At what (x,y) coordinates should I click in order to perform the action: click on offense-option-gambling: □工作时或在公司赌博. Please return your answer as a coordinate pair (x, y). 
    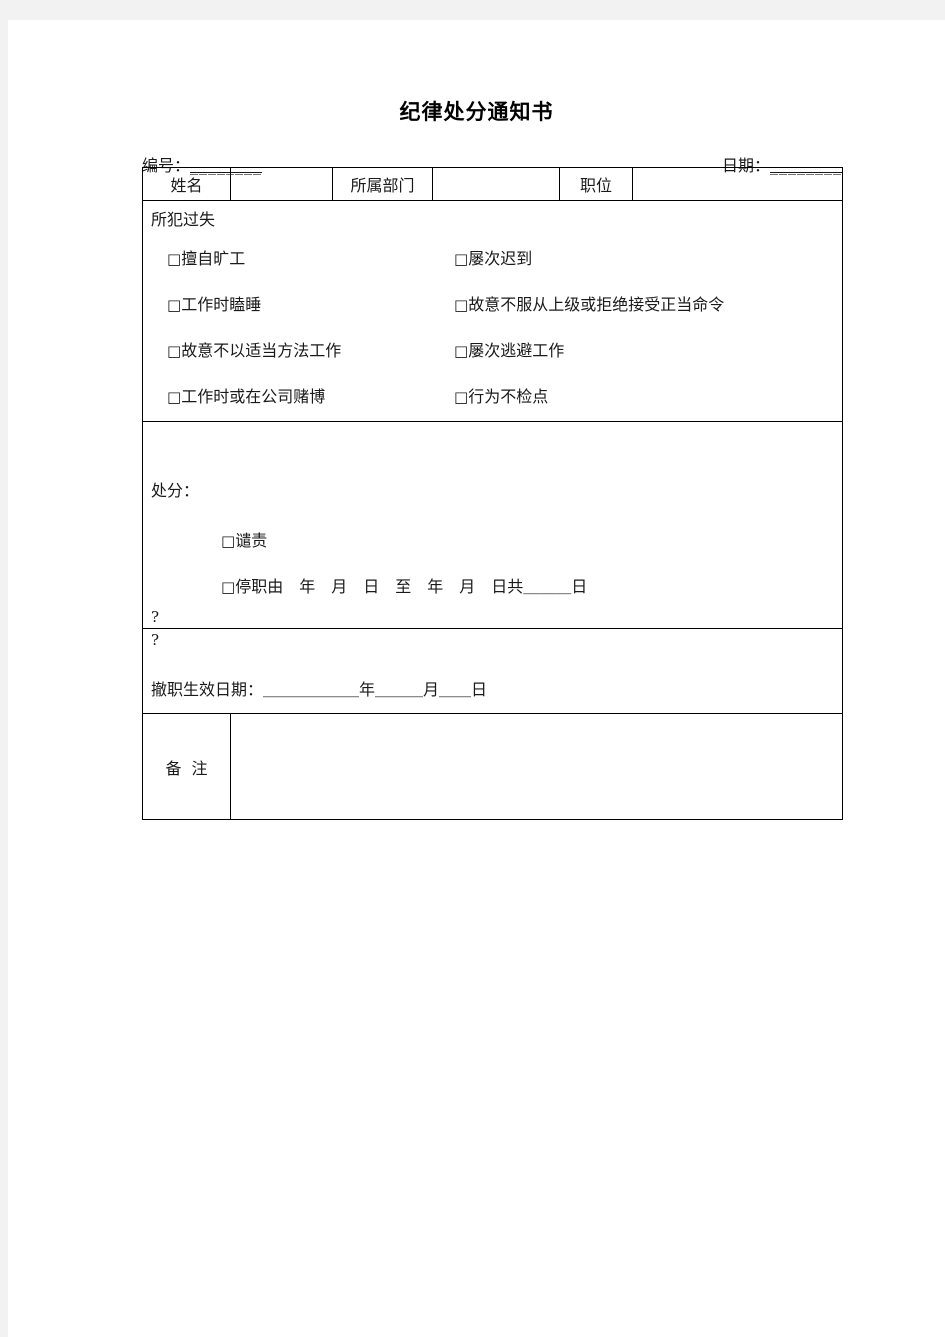
    Looking at the image, I should click on (246, 395).